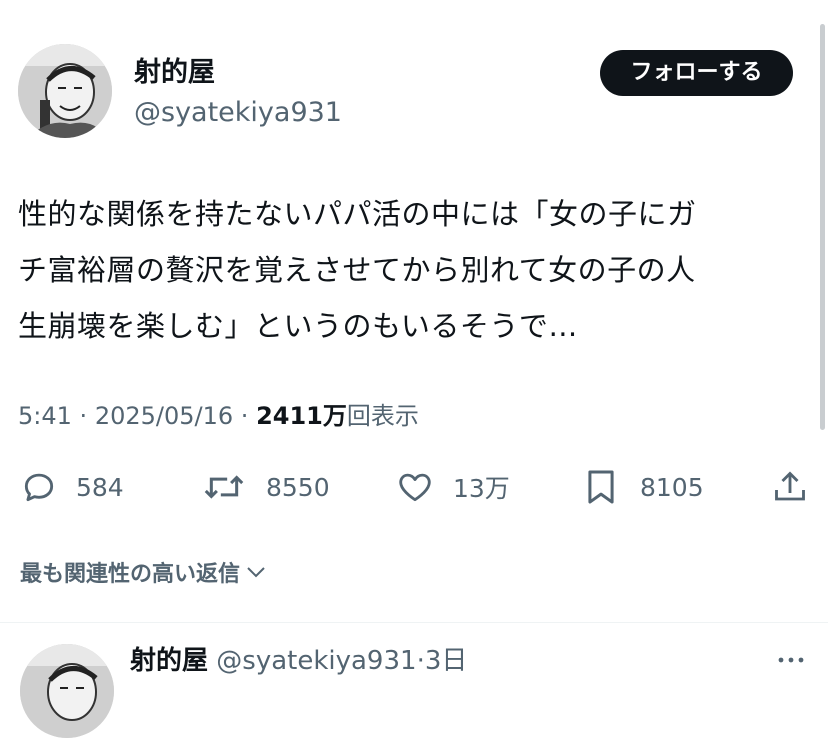 The image size is (828, 738). I want to click on scrollbar, so click(822, 227).